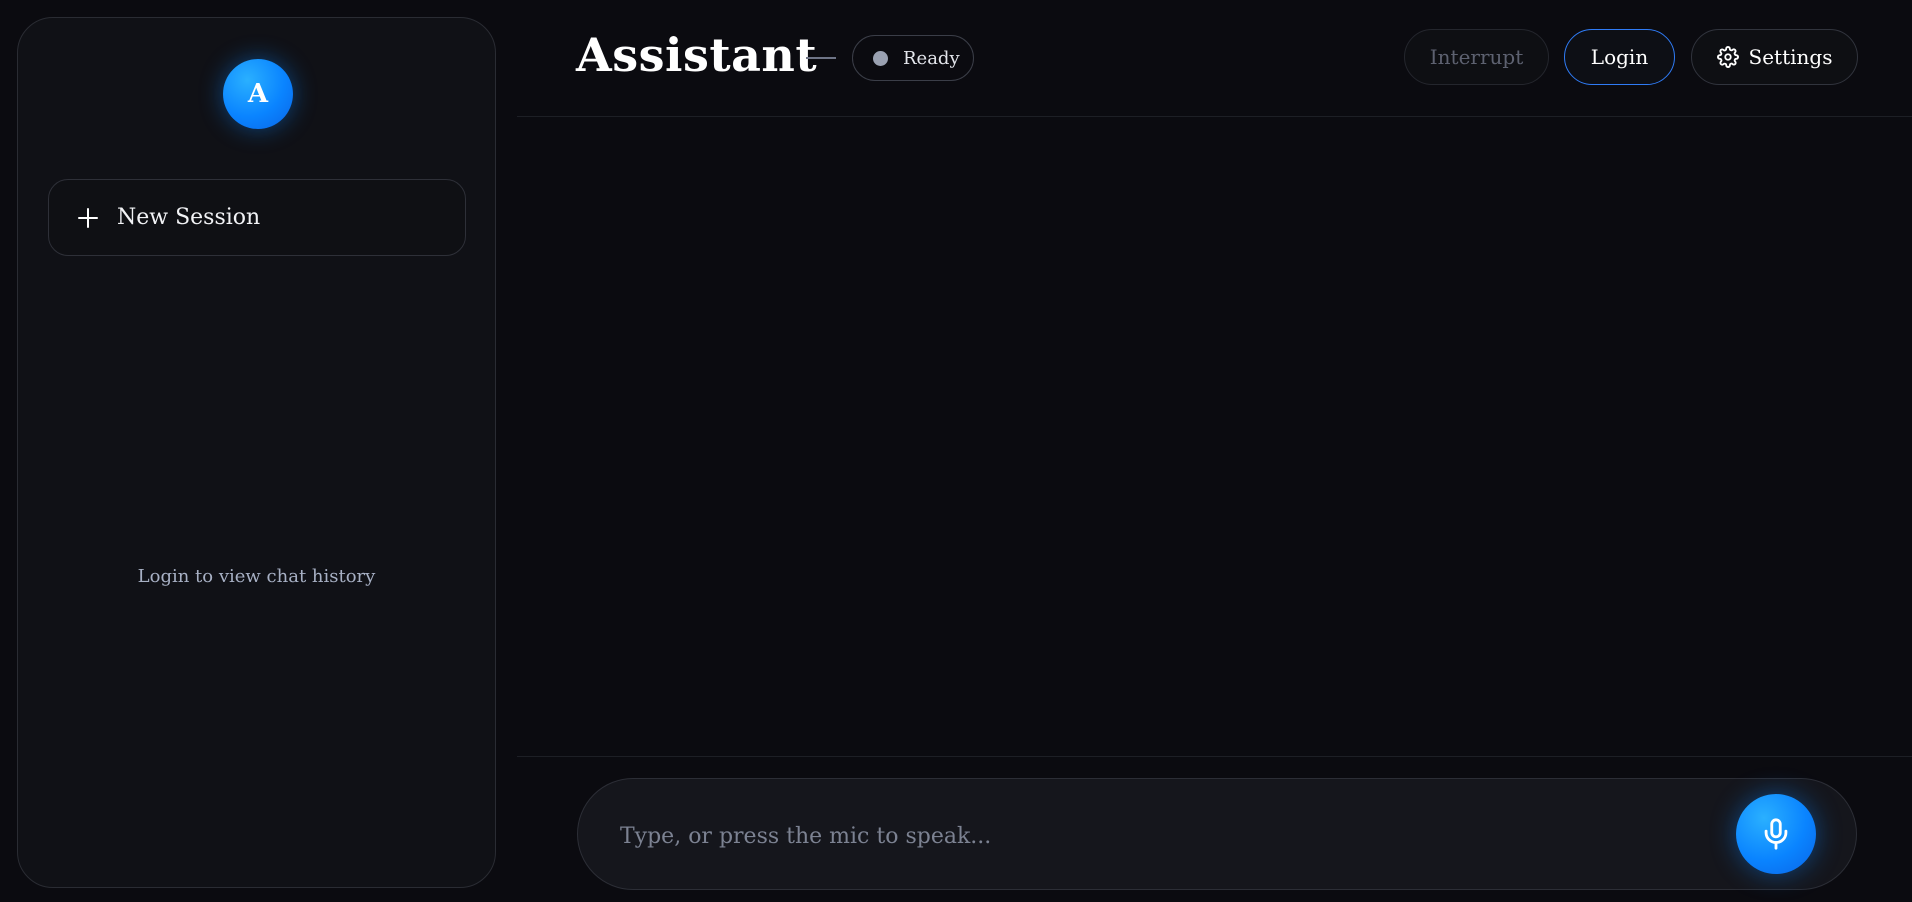 This screenshot has width=1912, height=902. I want to click on login-label: Login, so click(1619, 57).